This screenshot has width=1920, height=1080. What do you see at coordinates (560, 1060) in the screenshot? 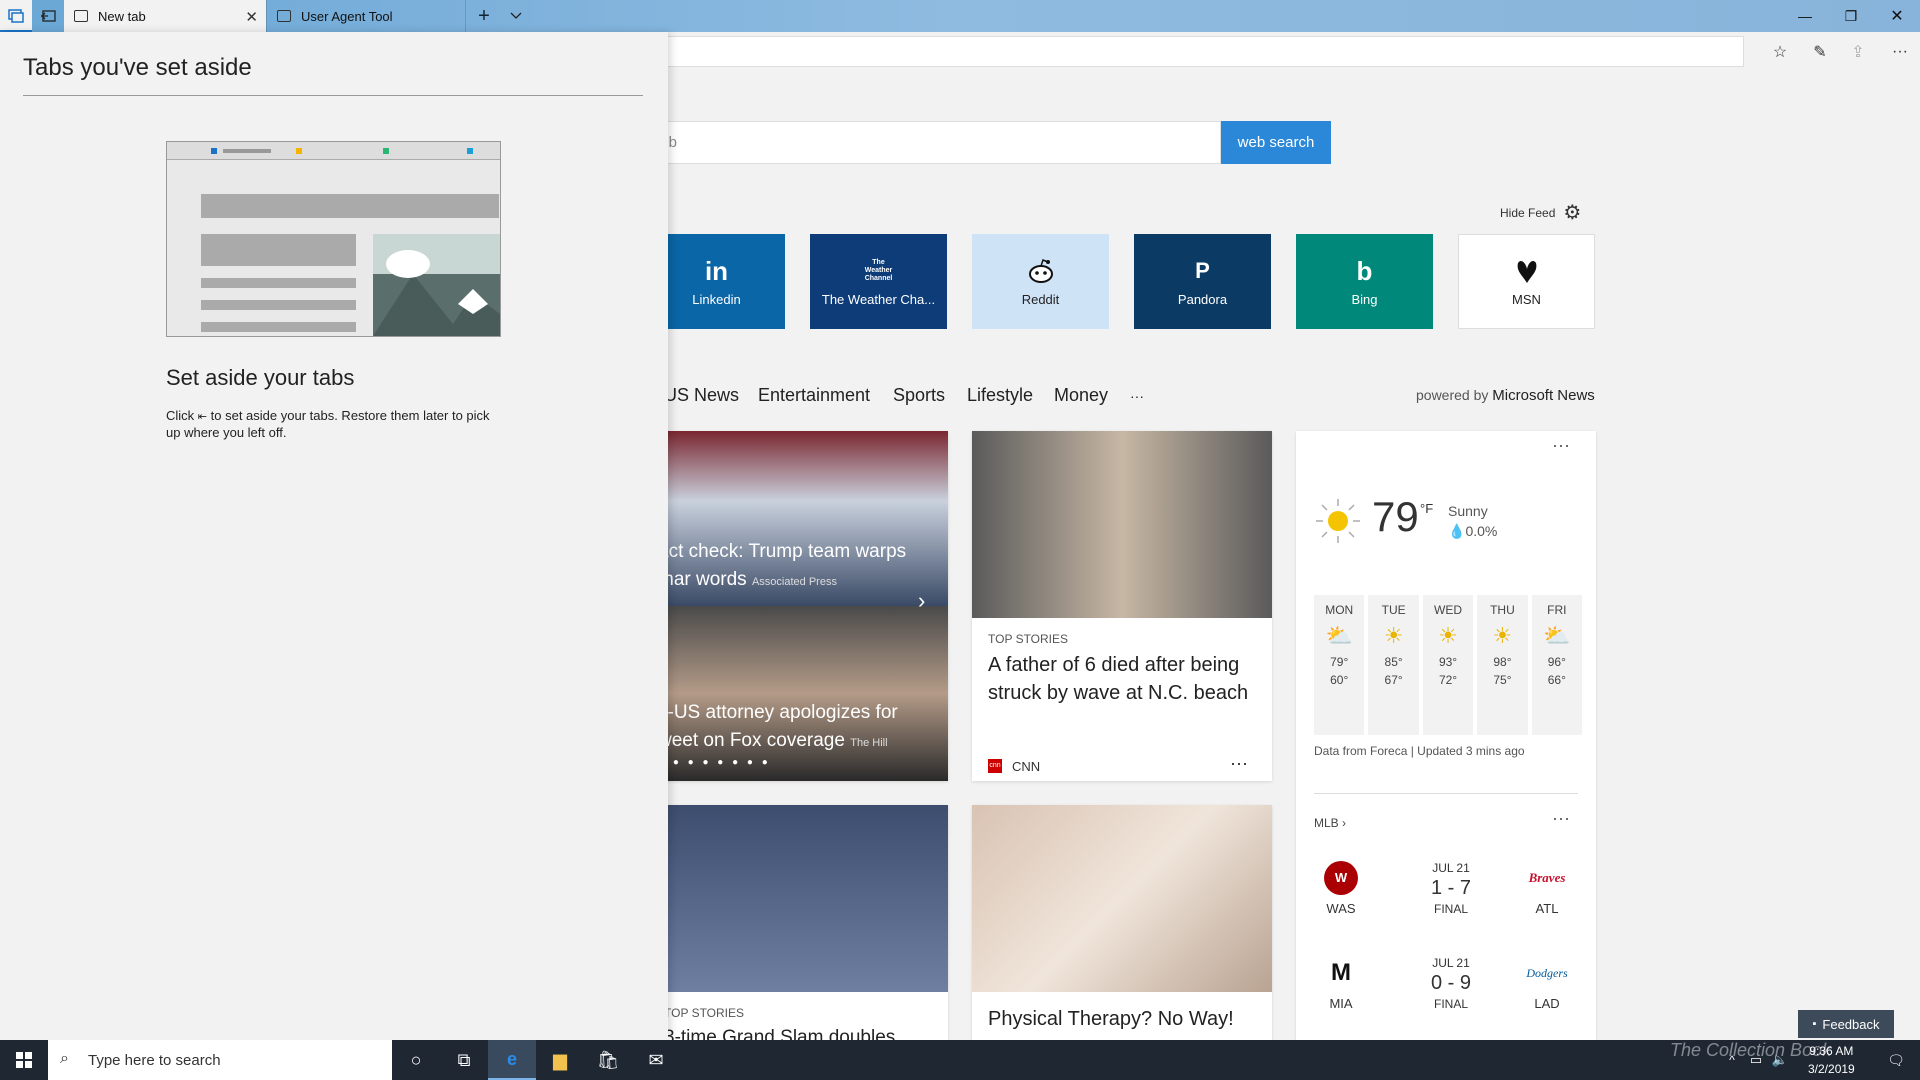
I see `file-explorer-icon: ▆` at bounding box center [560, 1060].